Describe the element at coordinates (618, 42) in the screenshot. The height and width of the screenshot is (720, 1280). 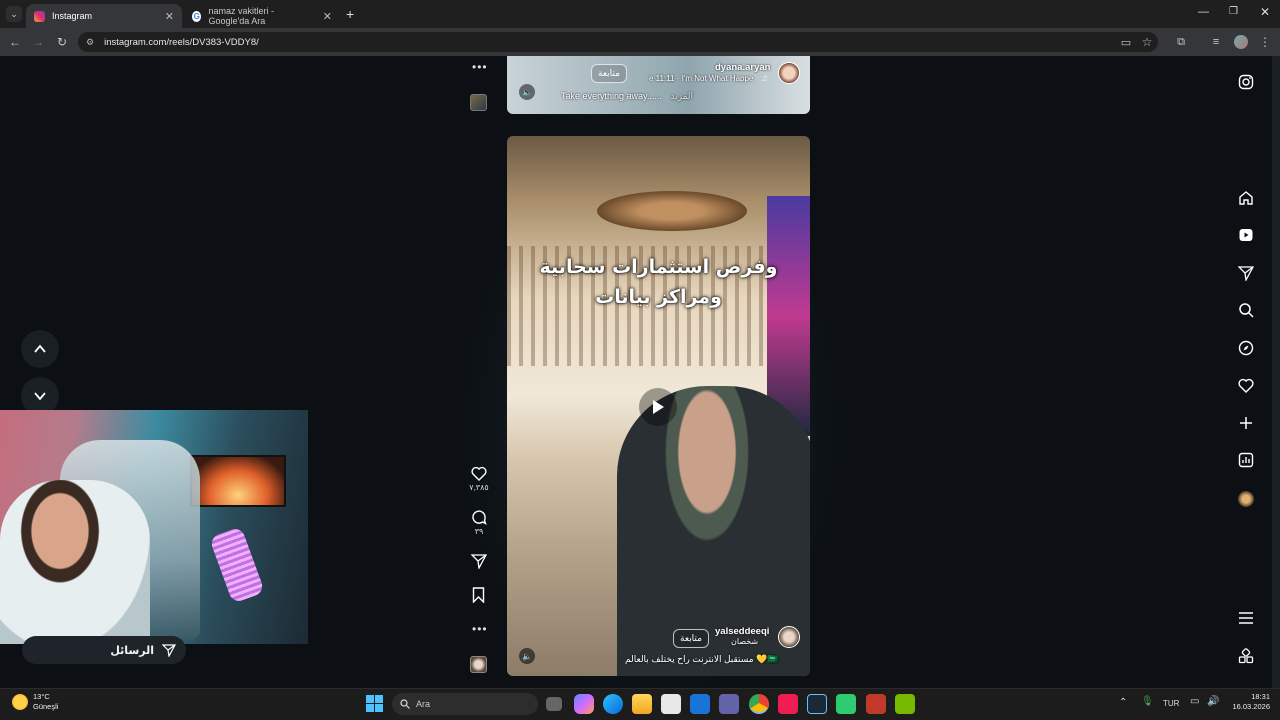
I see `address-bar: ⚙ instagram.com/reels/DV383-VDDY8/` at that location.